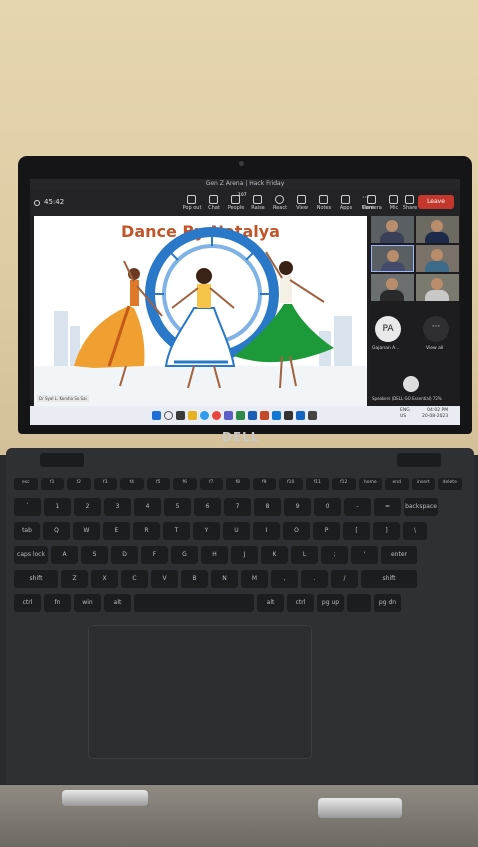 The image size is (478, 847). I want to click on key-e: E, so click(116, 531).